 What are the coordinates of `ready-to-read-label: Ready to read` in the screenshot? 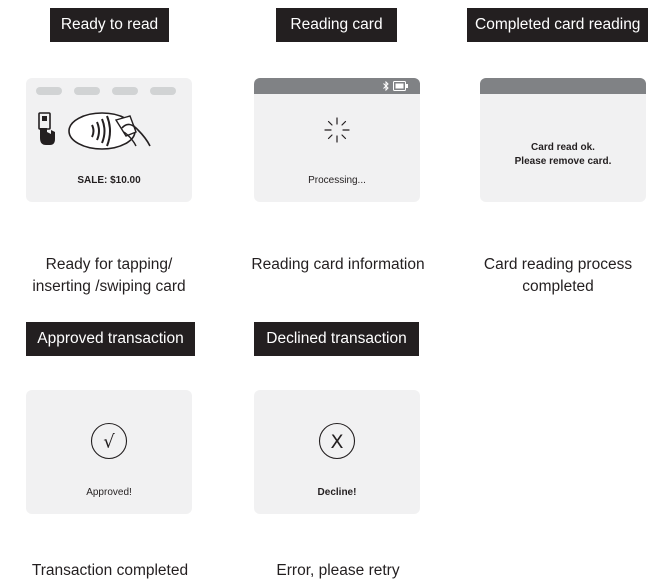 It's located at (109, 25).